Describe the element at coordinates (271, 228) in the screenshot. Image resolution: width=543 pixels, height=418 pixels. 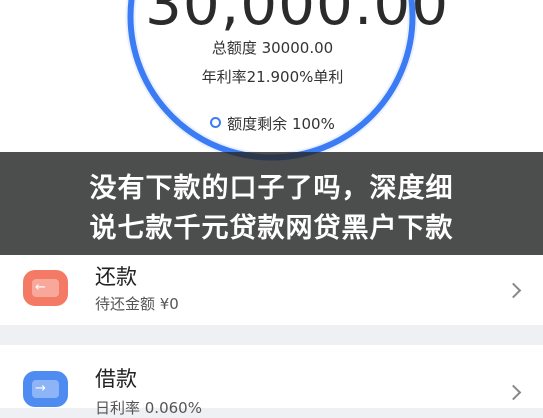
I see `banner-line-2: 说七款千元贷款网贷黑户下款` at that location.